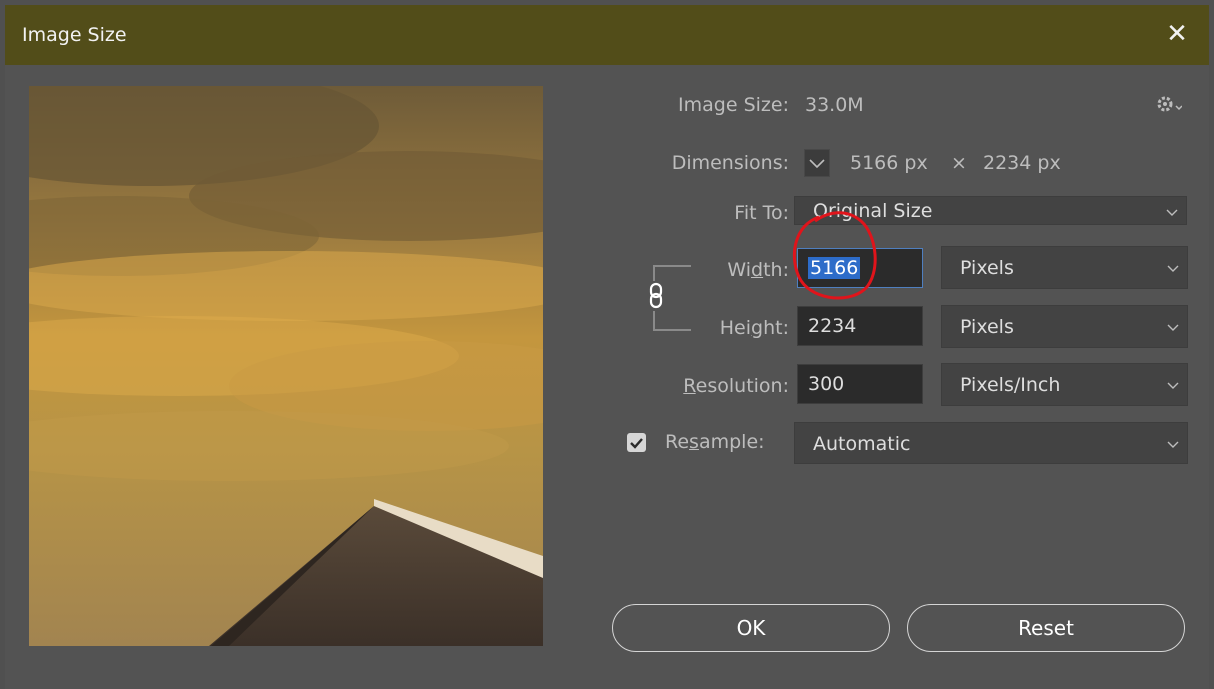 This screenshot has width=1214, height=689. Describe the element at coordinates (991, 443) in the screenshot. I see `resample-select: Automatic` at that location.